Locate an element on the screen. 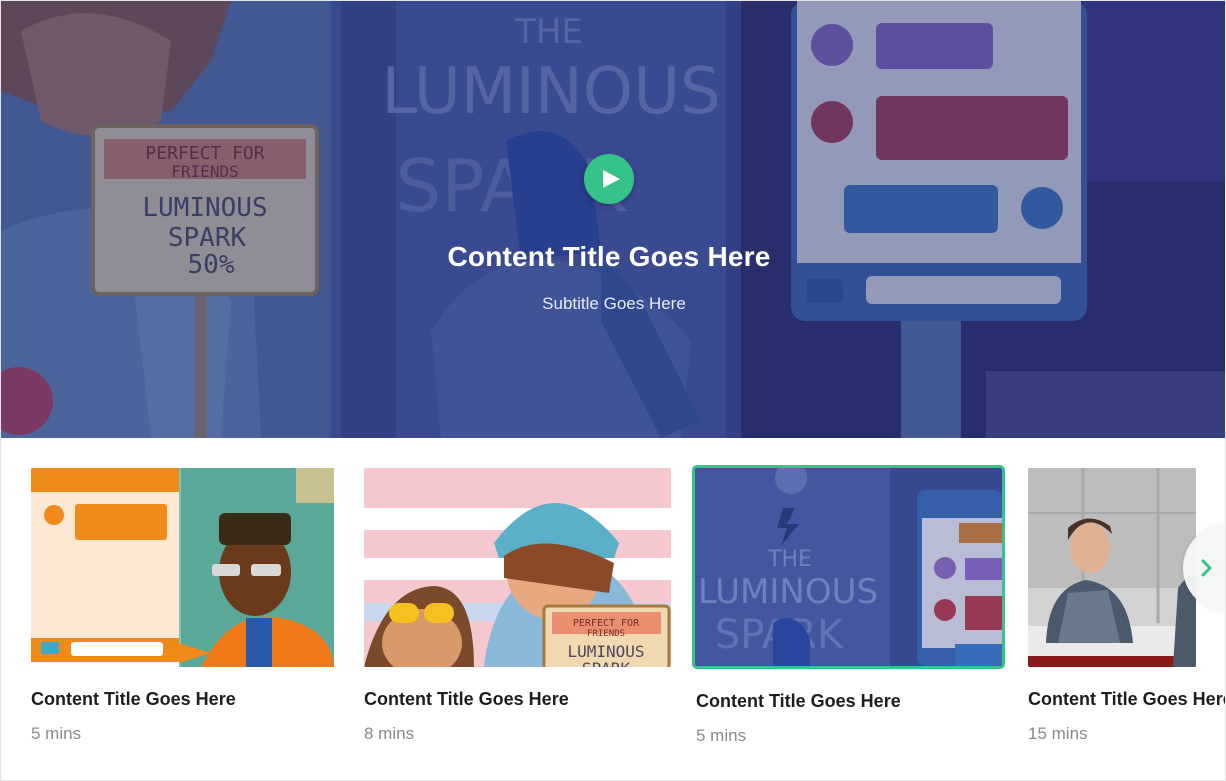 The width and height of the screenshot is (1226, 781). card-thumbnail: THE LUMINOUS SPARK is located at coordinates (848, 567).